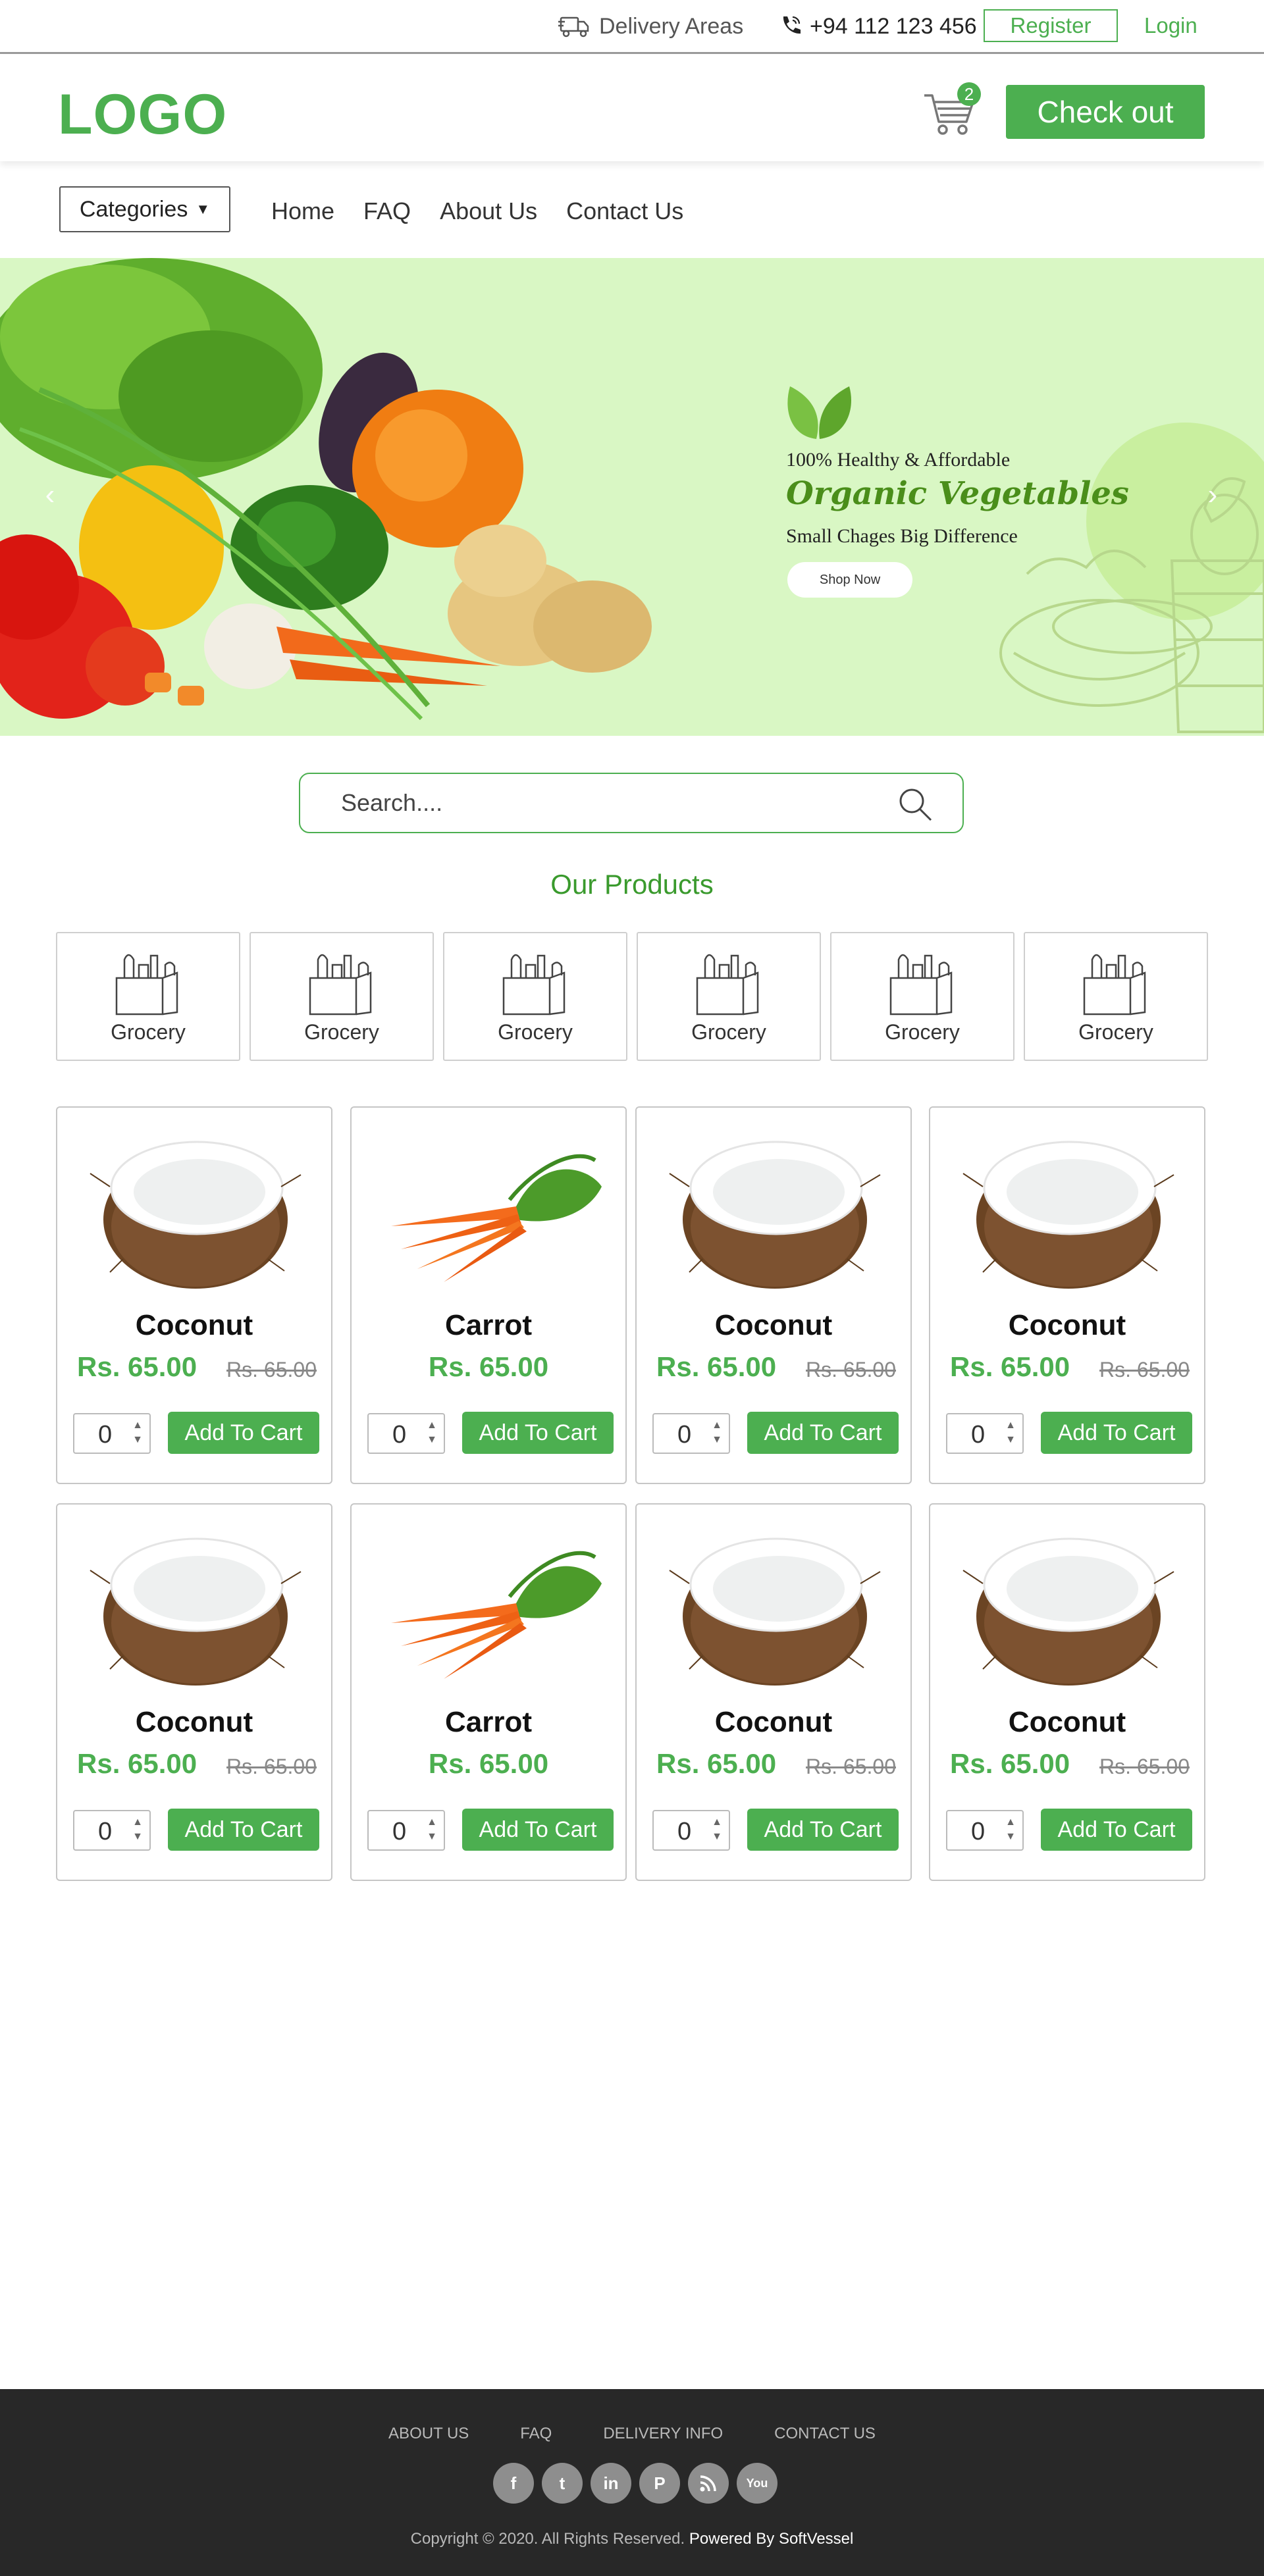 This screenshot has height=2576, width=1264. I want to click on cart-button: 2, so click(952, 110).